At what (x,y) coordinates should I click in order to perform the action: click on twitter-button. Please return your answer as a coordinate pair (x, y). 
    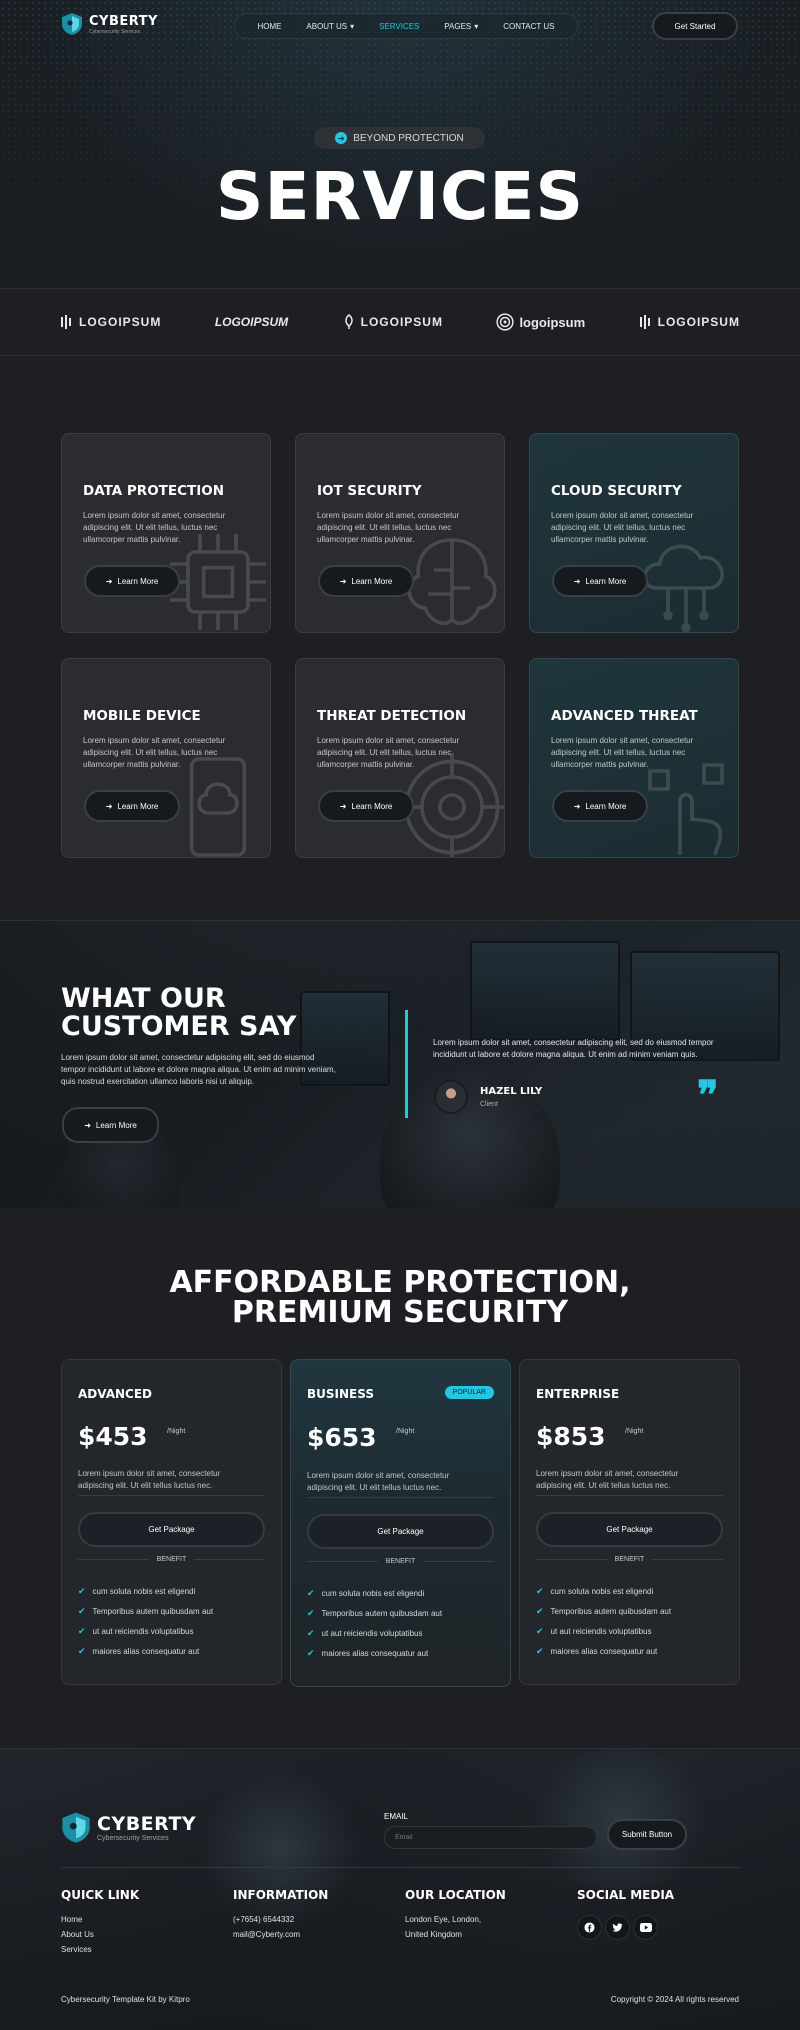
    Looking at the image, I should click on (617, 1927).